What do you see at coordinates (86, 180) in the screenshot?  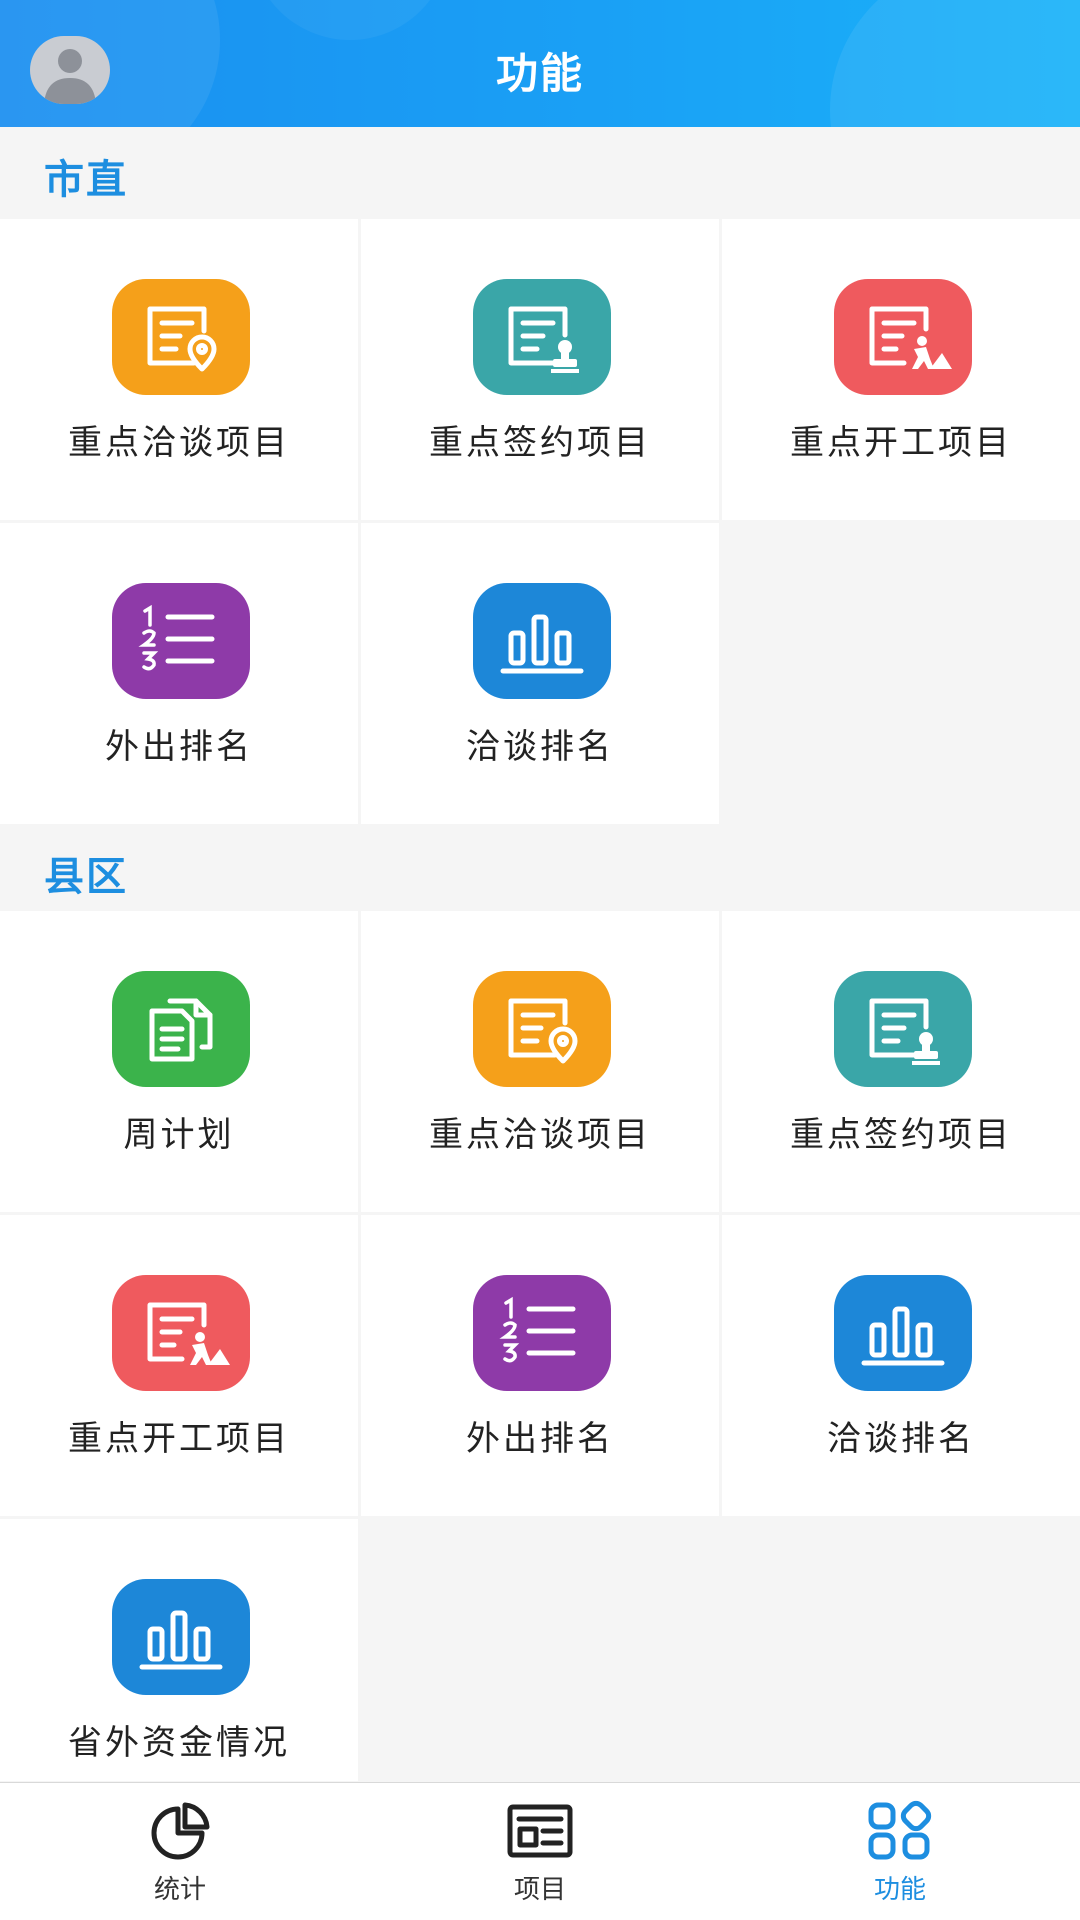 I see `section-title: 市直` at bounding box center [86, 180].